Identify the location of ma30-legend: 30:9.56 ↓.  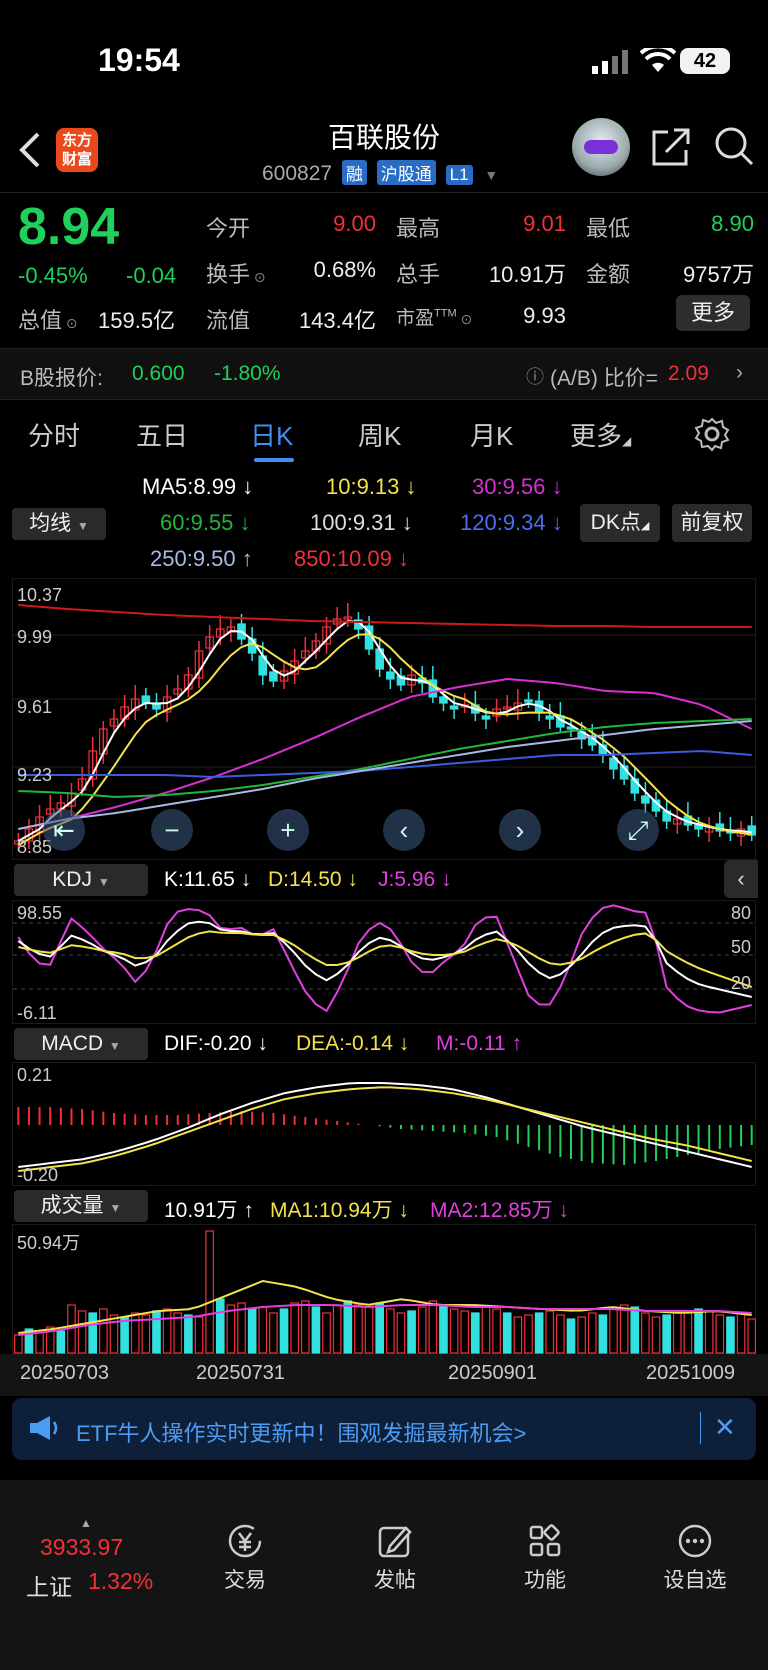
(517, 486).